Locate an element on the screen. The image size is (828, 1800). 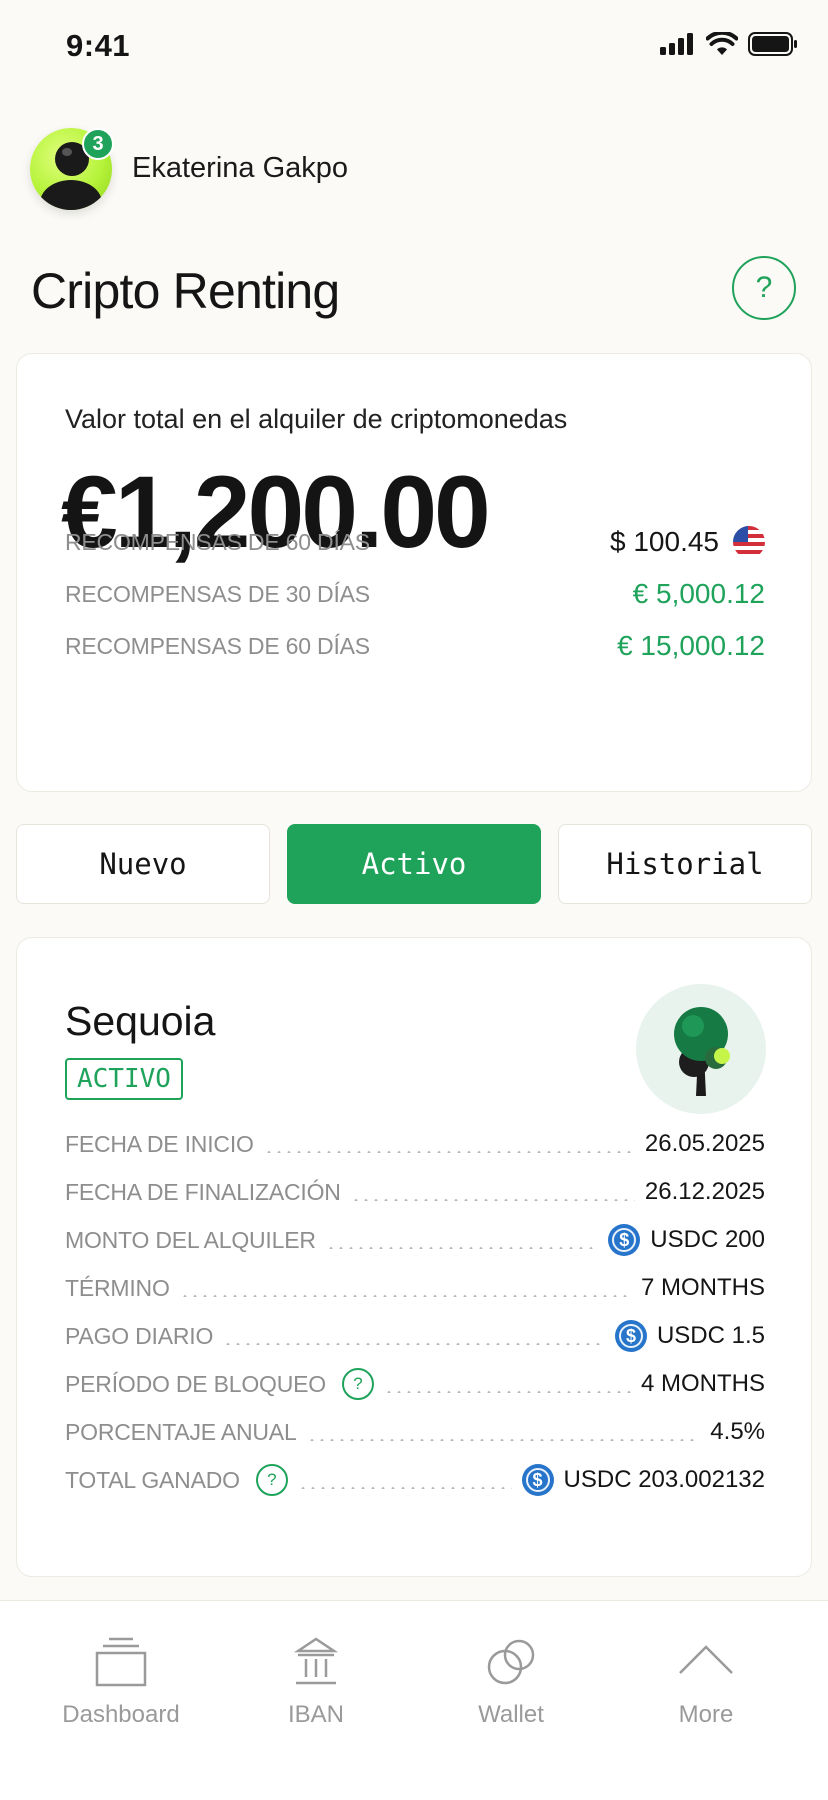
row-value: $ USDC 203.002132 is located at coordinates (643, 1480).